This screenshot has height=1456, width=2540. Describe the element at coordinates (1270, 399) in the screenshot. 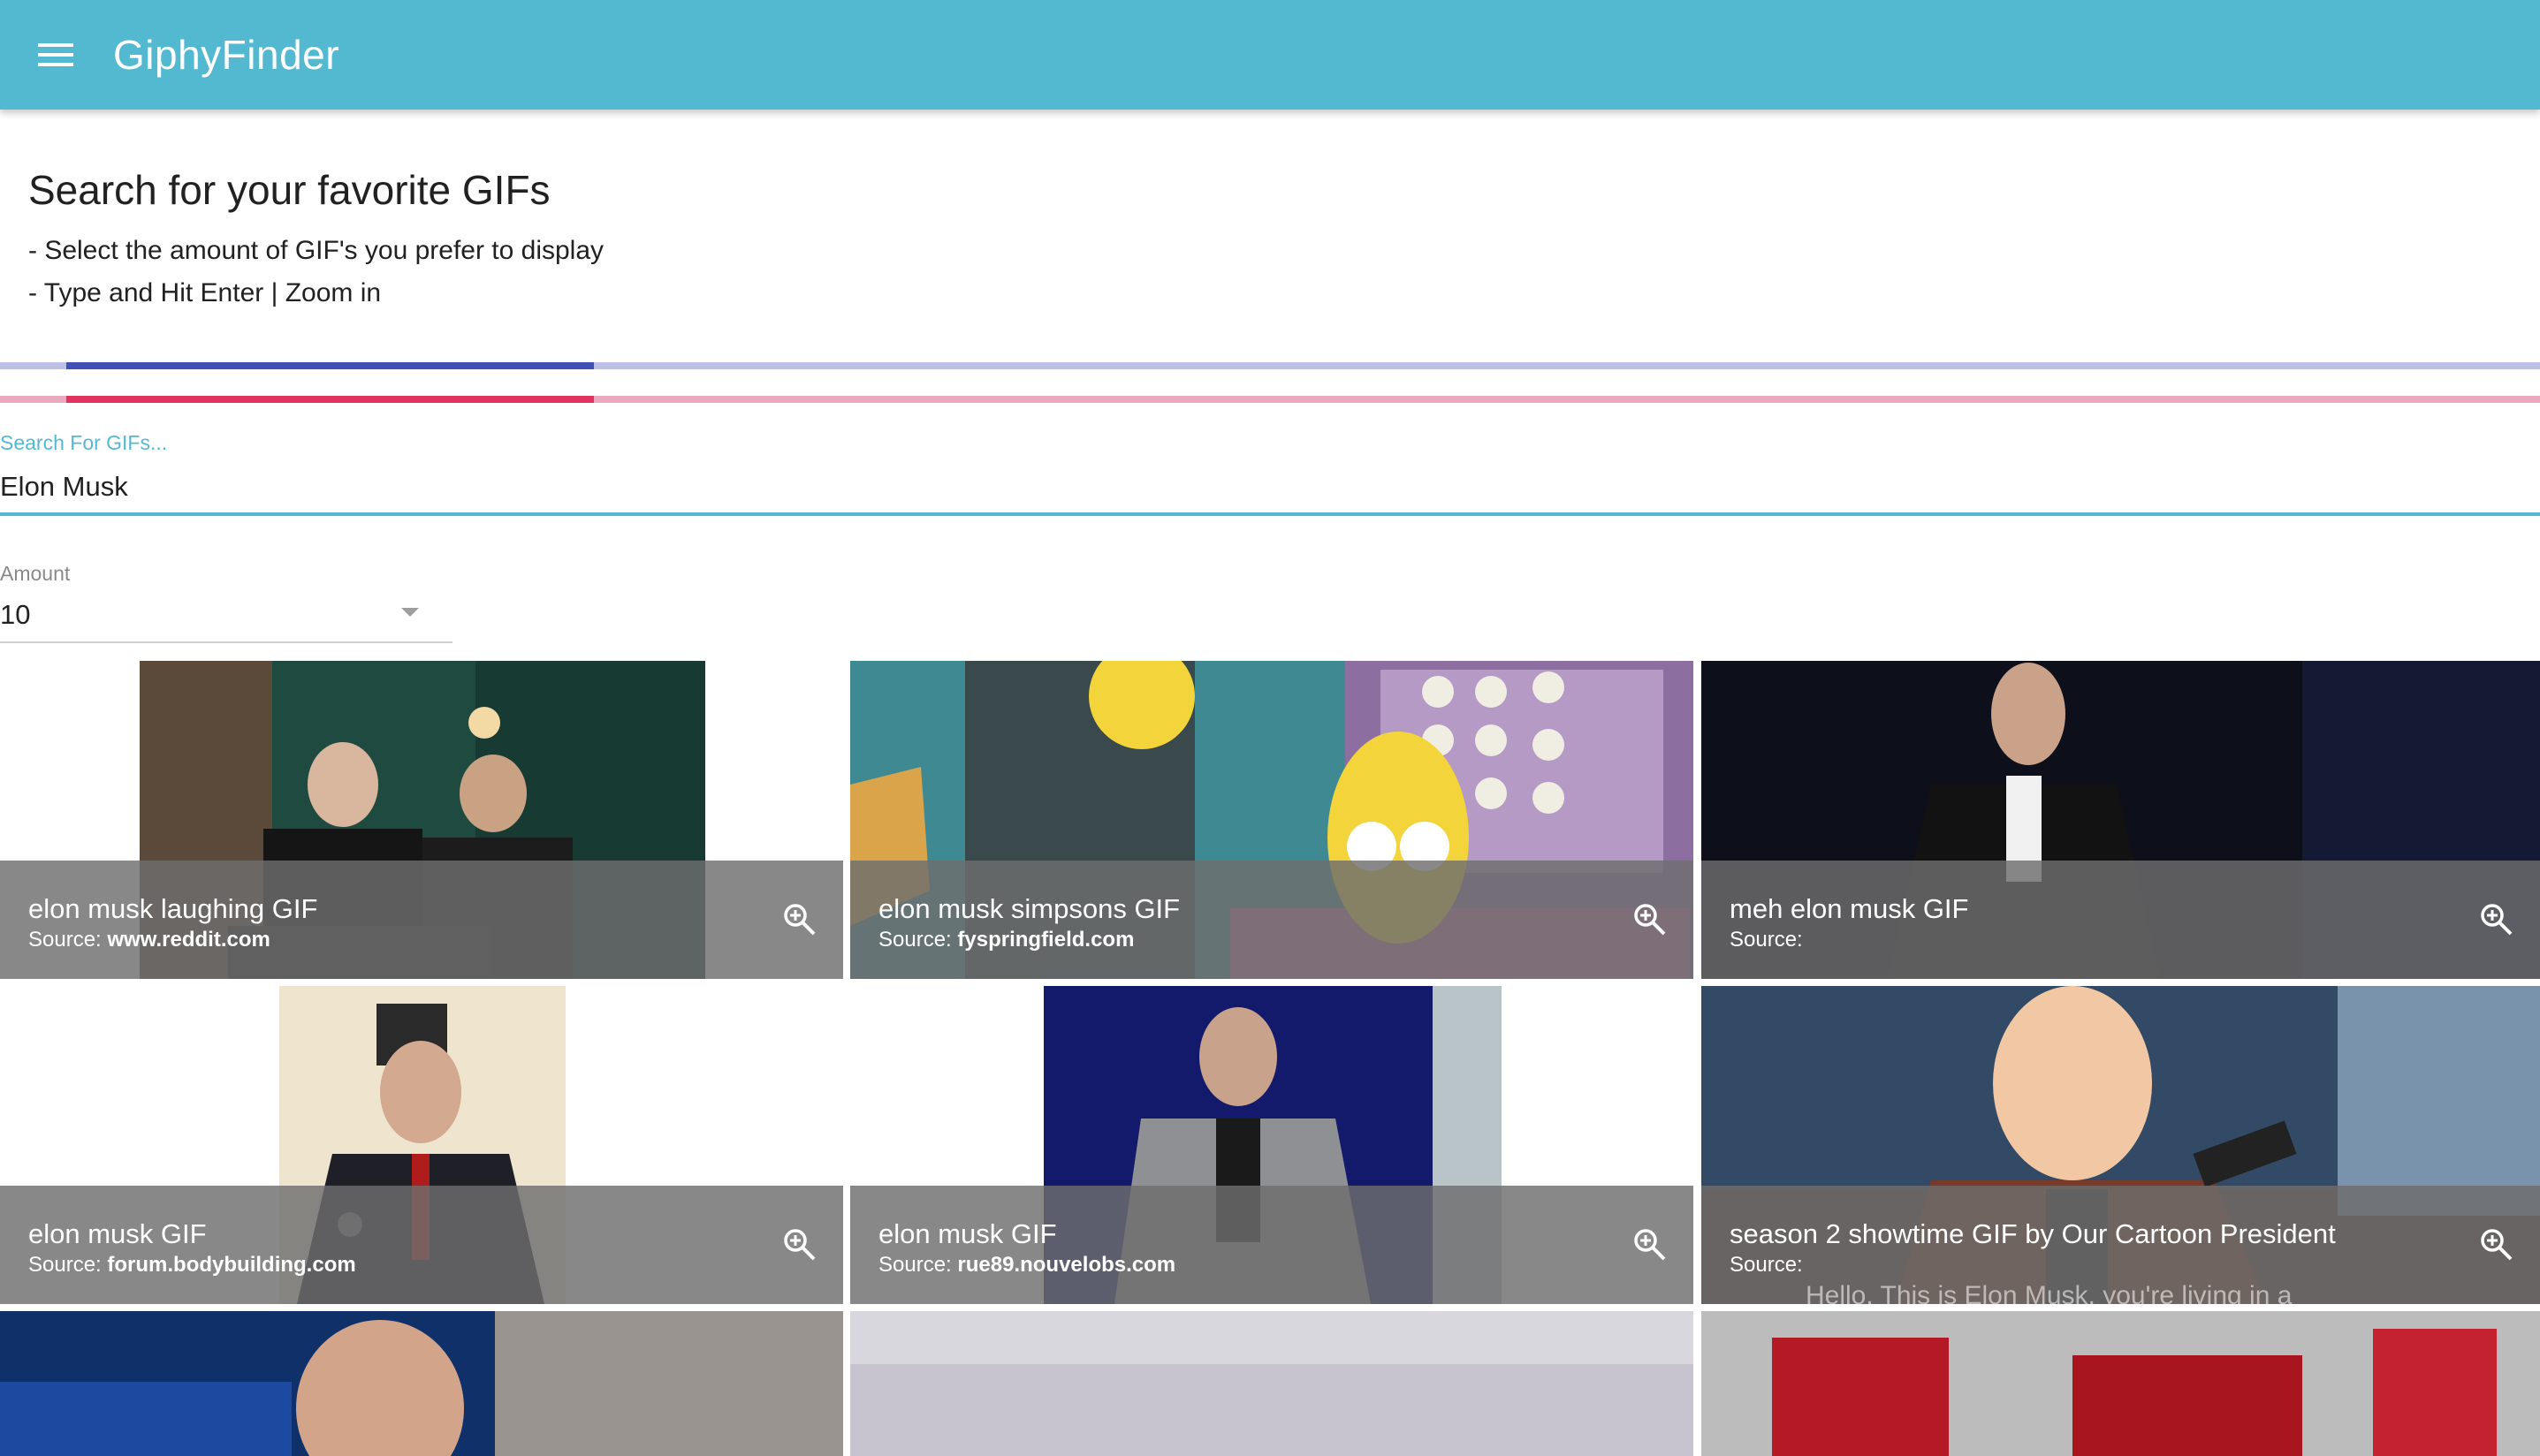

I see `progress-bar-accent` at that location.